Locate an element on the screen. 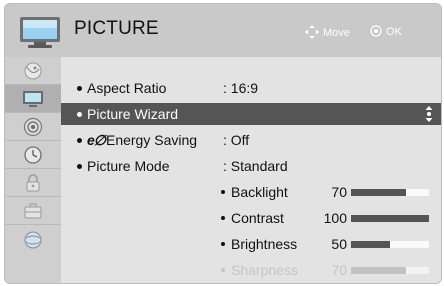  backlight-slider is located at coordinates (390, 192).